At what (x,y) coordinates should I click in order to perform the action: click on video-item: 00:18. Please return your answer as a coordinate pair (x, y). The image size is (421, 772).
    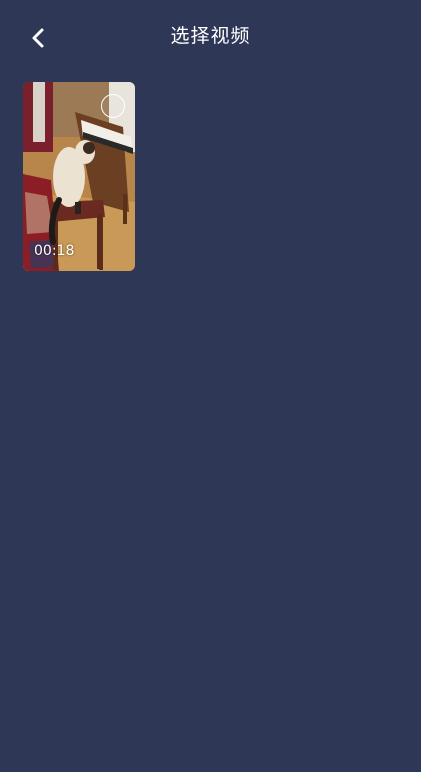
    Looking at the image, I should click on (79, 176).